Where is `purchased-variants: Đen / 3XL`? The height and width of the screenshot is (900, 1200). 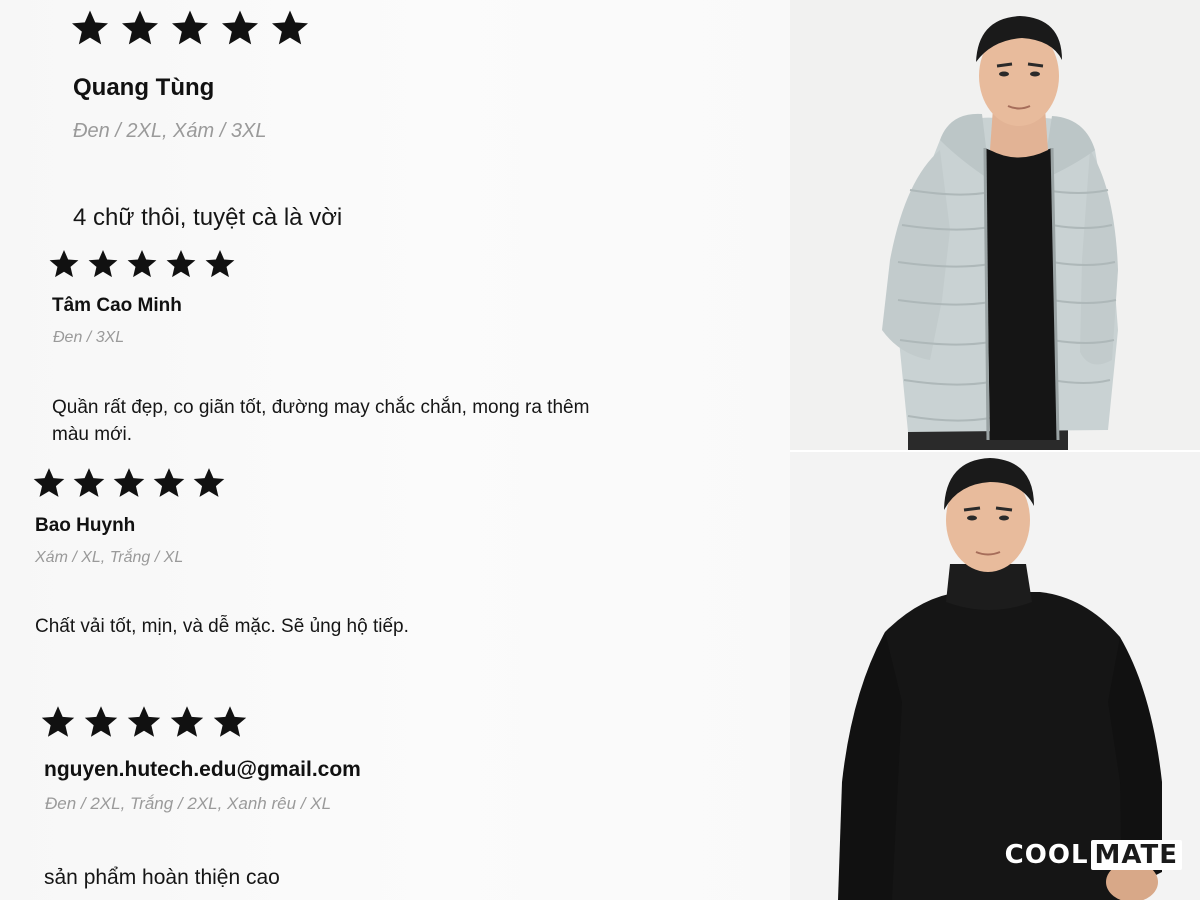
purchased-variants: Đen / 3XL is located at coordinates (89, 337).